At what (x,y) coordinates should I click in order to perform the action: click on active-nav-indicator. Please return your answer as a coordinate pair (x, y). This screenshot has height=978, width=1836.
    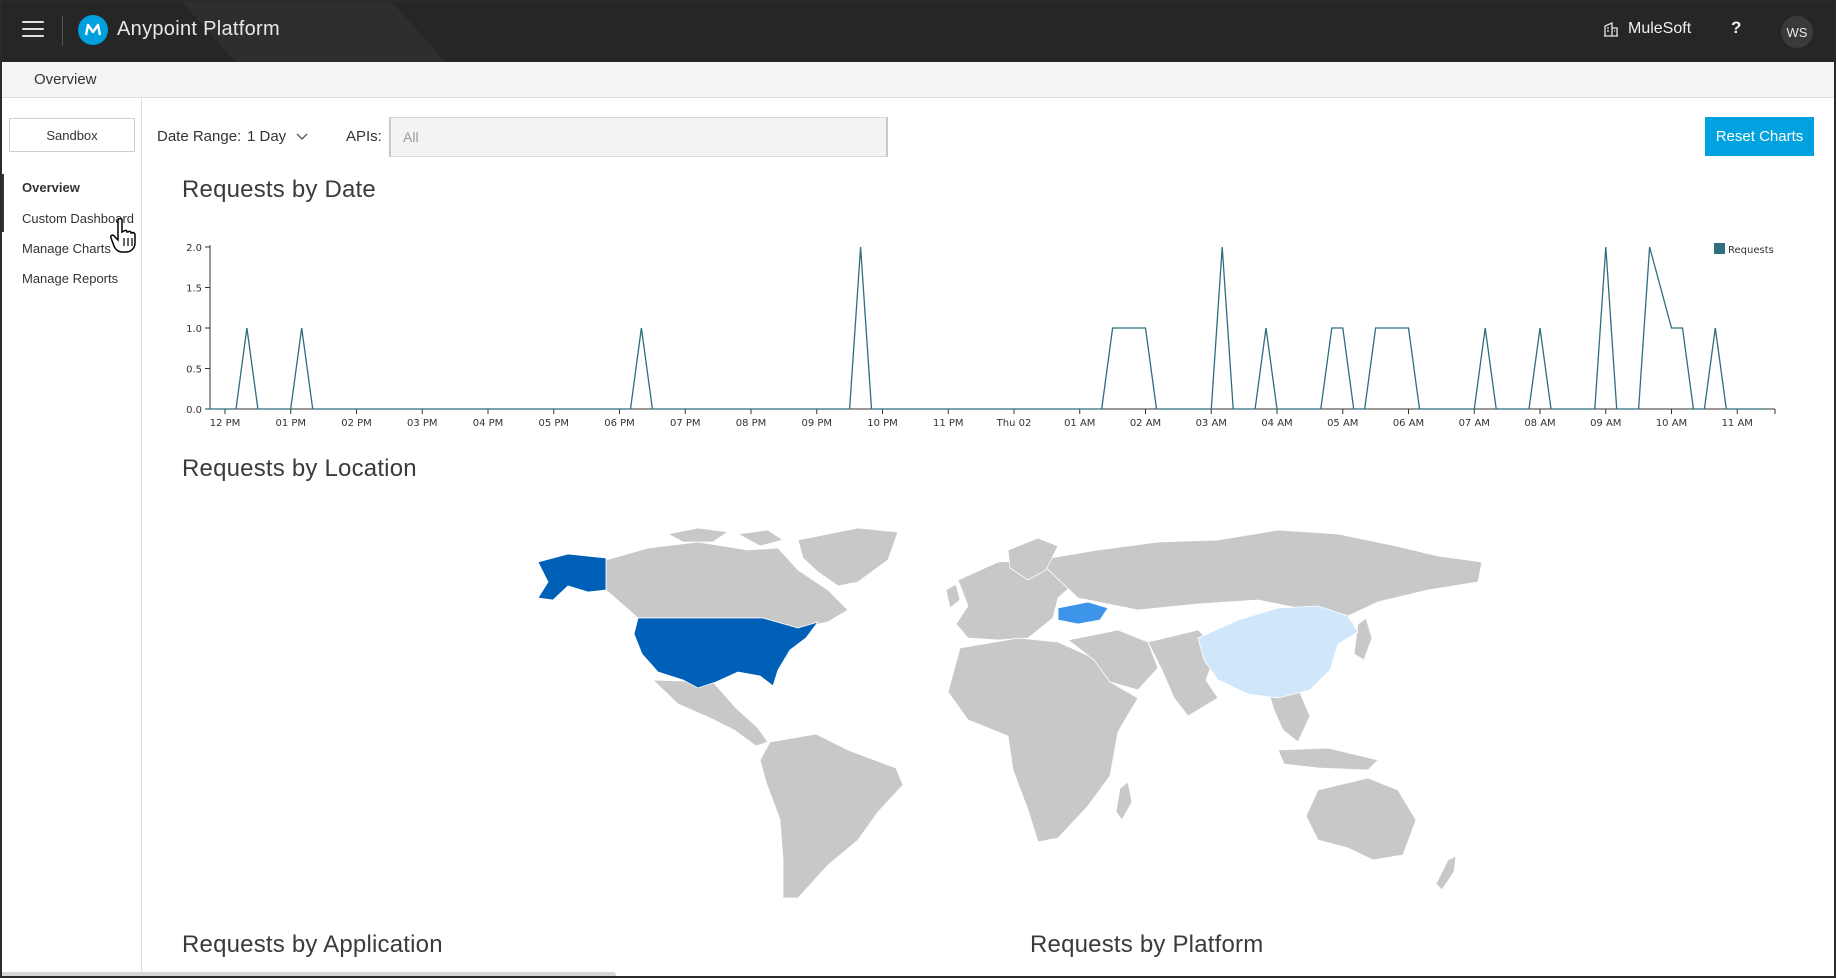
    Looking at the image, I should click on (2, 203).